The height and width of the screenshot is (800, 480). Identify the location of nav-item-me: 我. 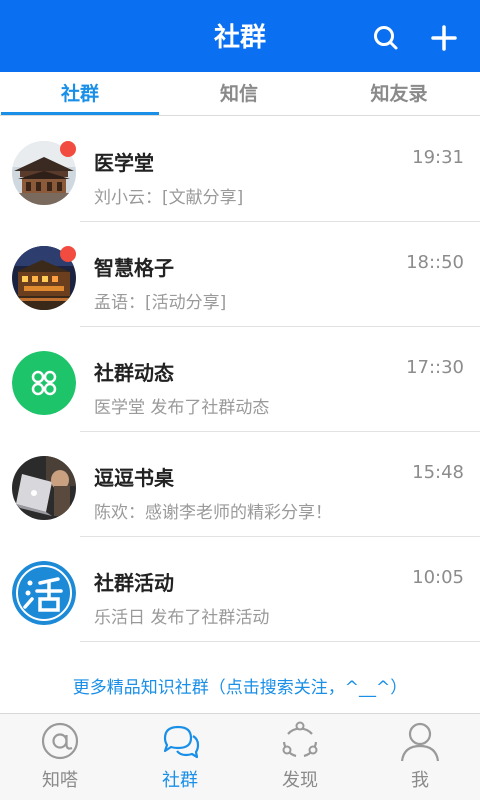
(420, 757).